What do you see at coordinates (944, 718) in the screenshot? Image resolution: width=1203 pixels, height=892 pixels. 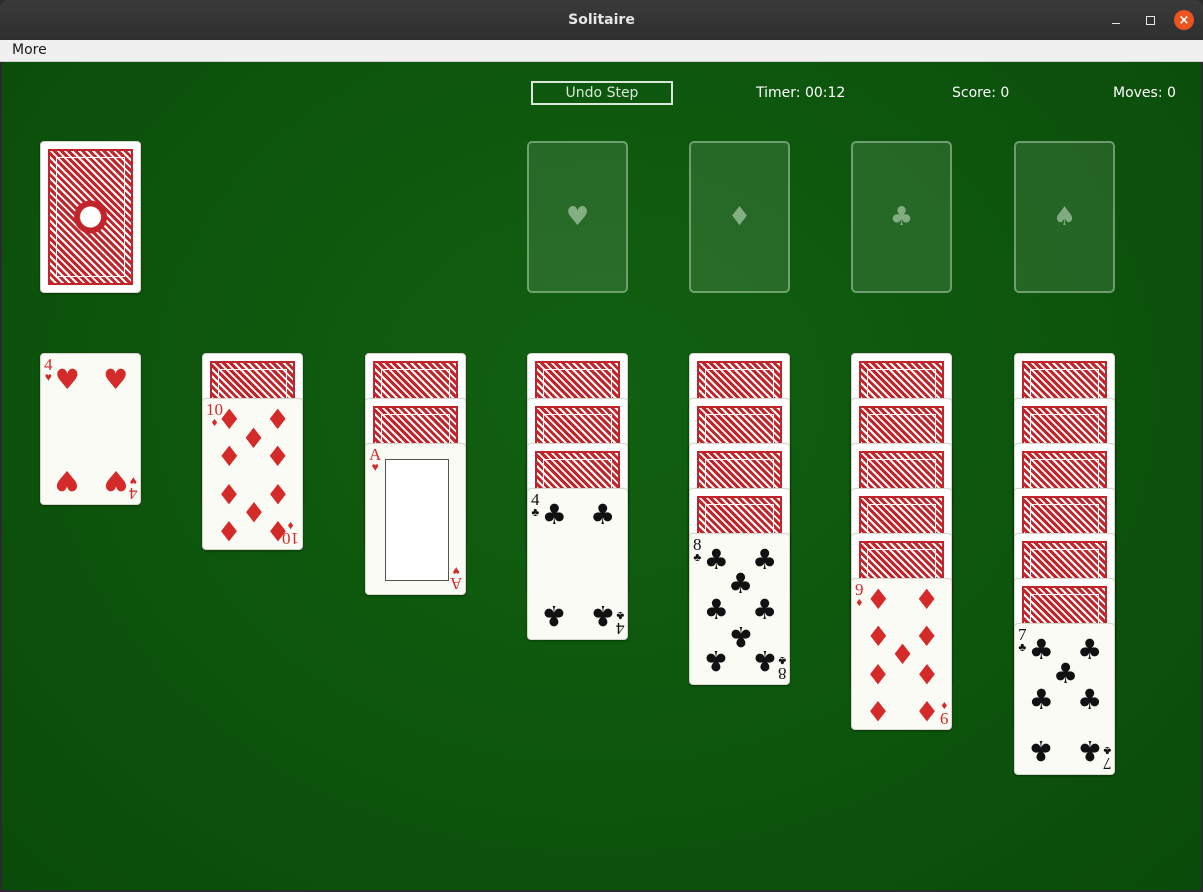 I see `card-rank: 9` at bounding box center [944, 718].